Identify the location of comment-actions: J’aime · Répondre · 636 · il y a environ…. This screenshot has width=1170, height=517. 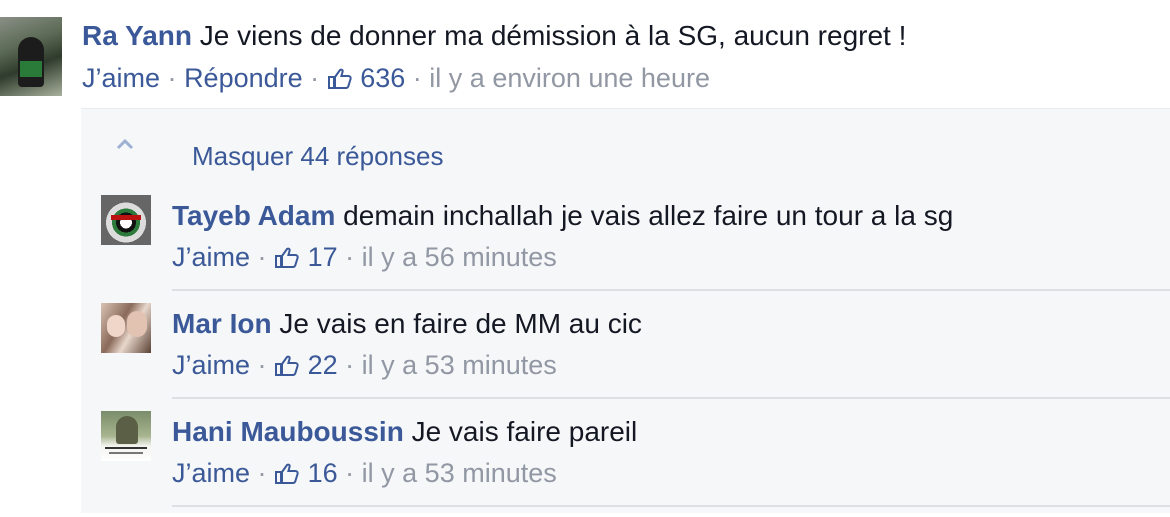
(396, 78).